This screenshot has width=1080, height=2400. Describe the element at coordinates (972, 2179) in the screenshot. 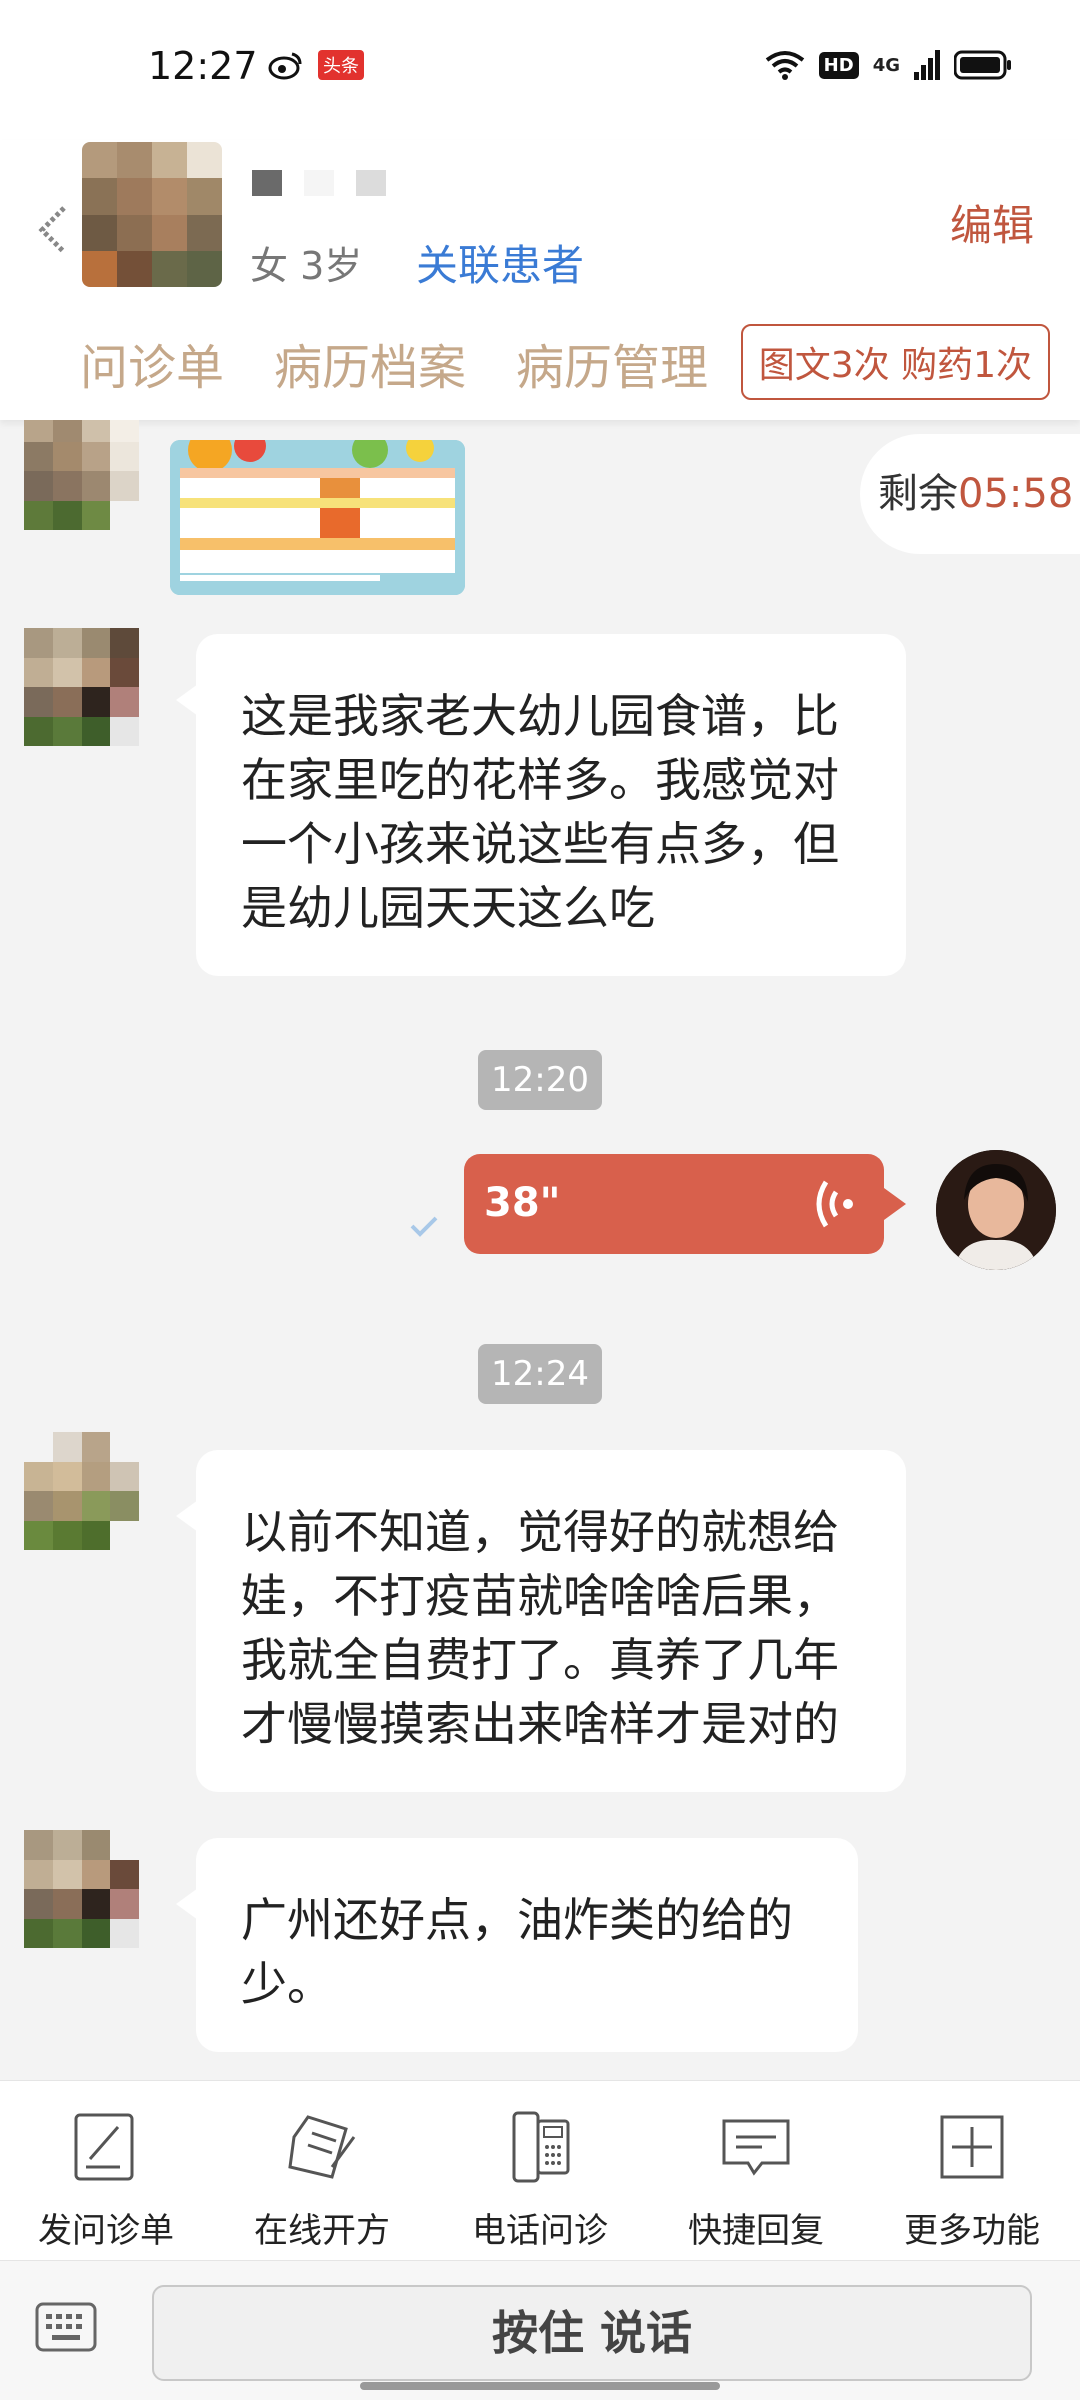

I see `more-functions-button: 更多功能` at that location.